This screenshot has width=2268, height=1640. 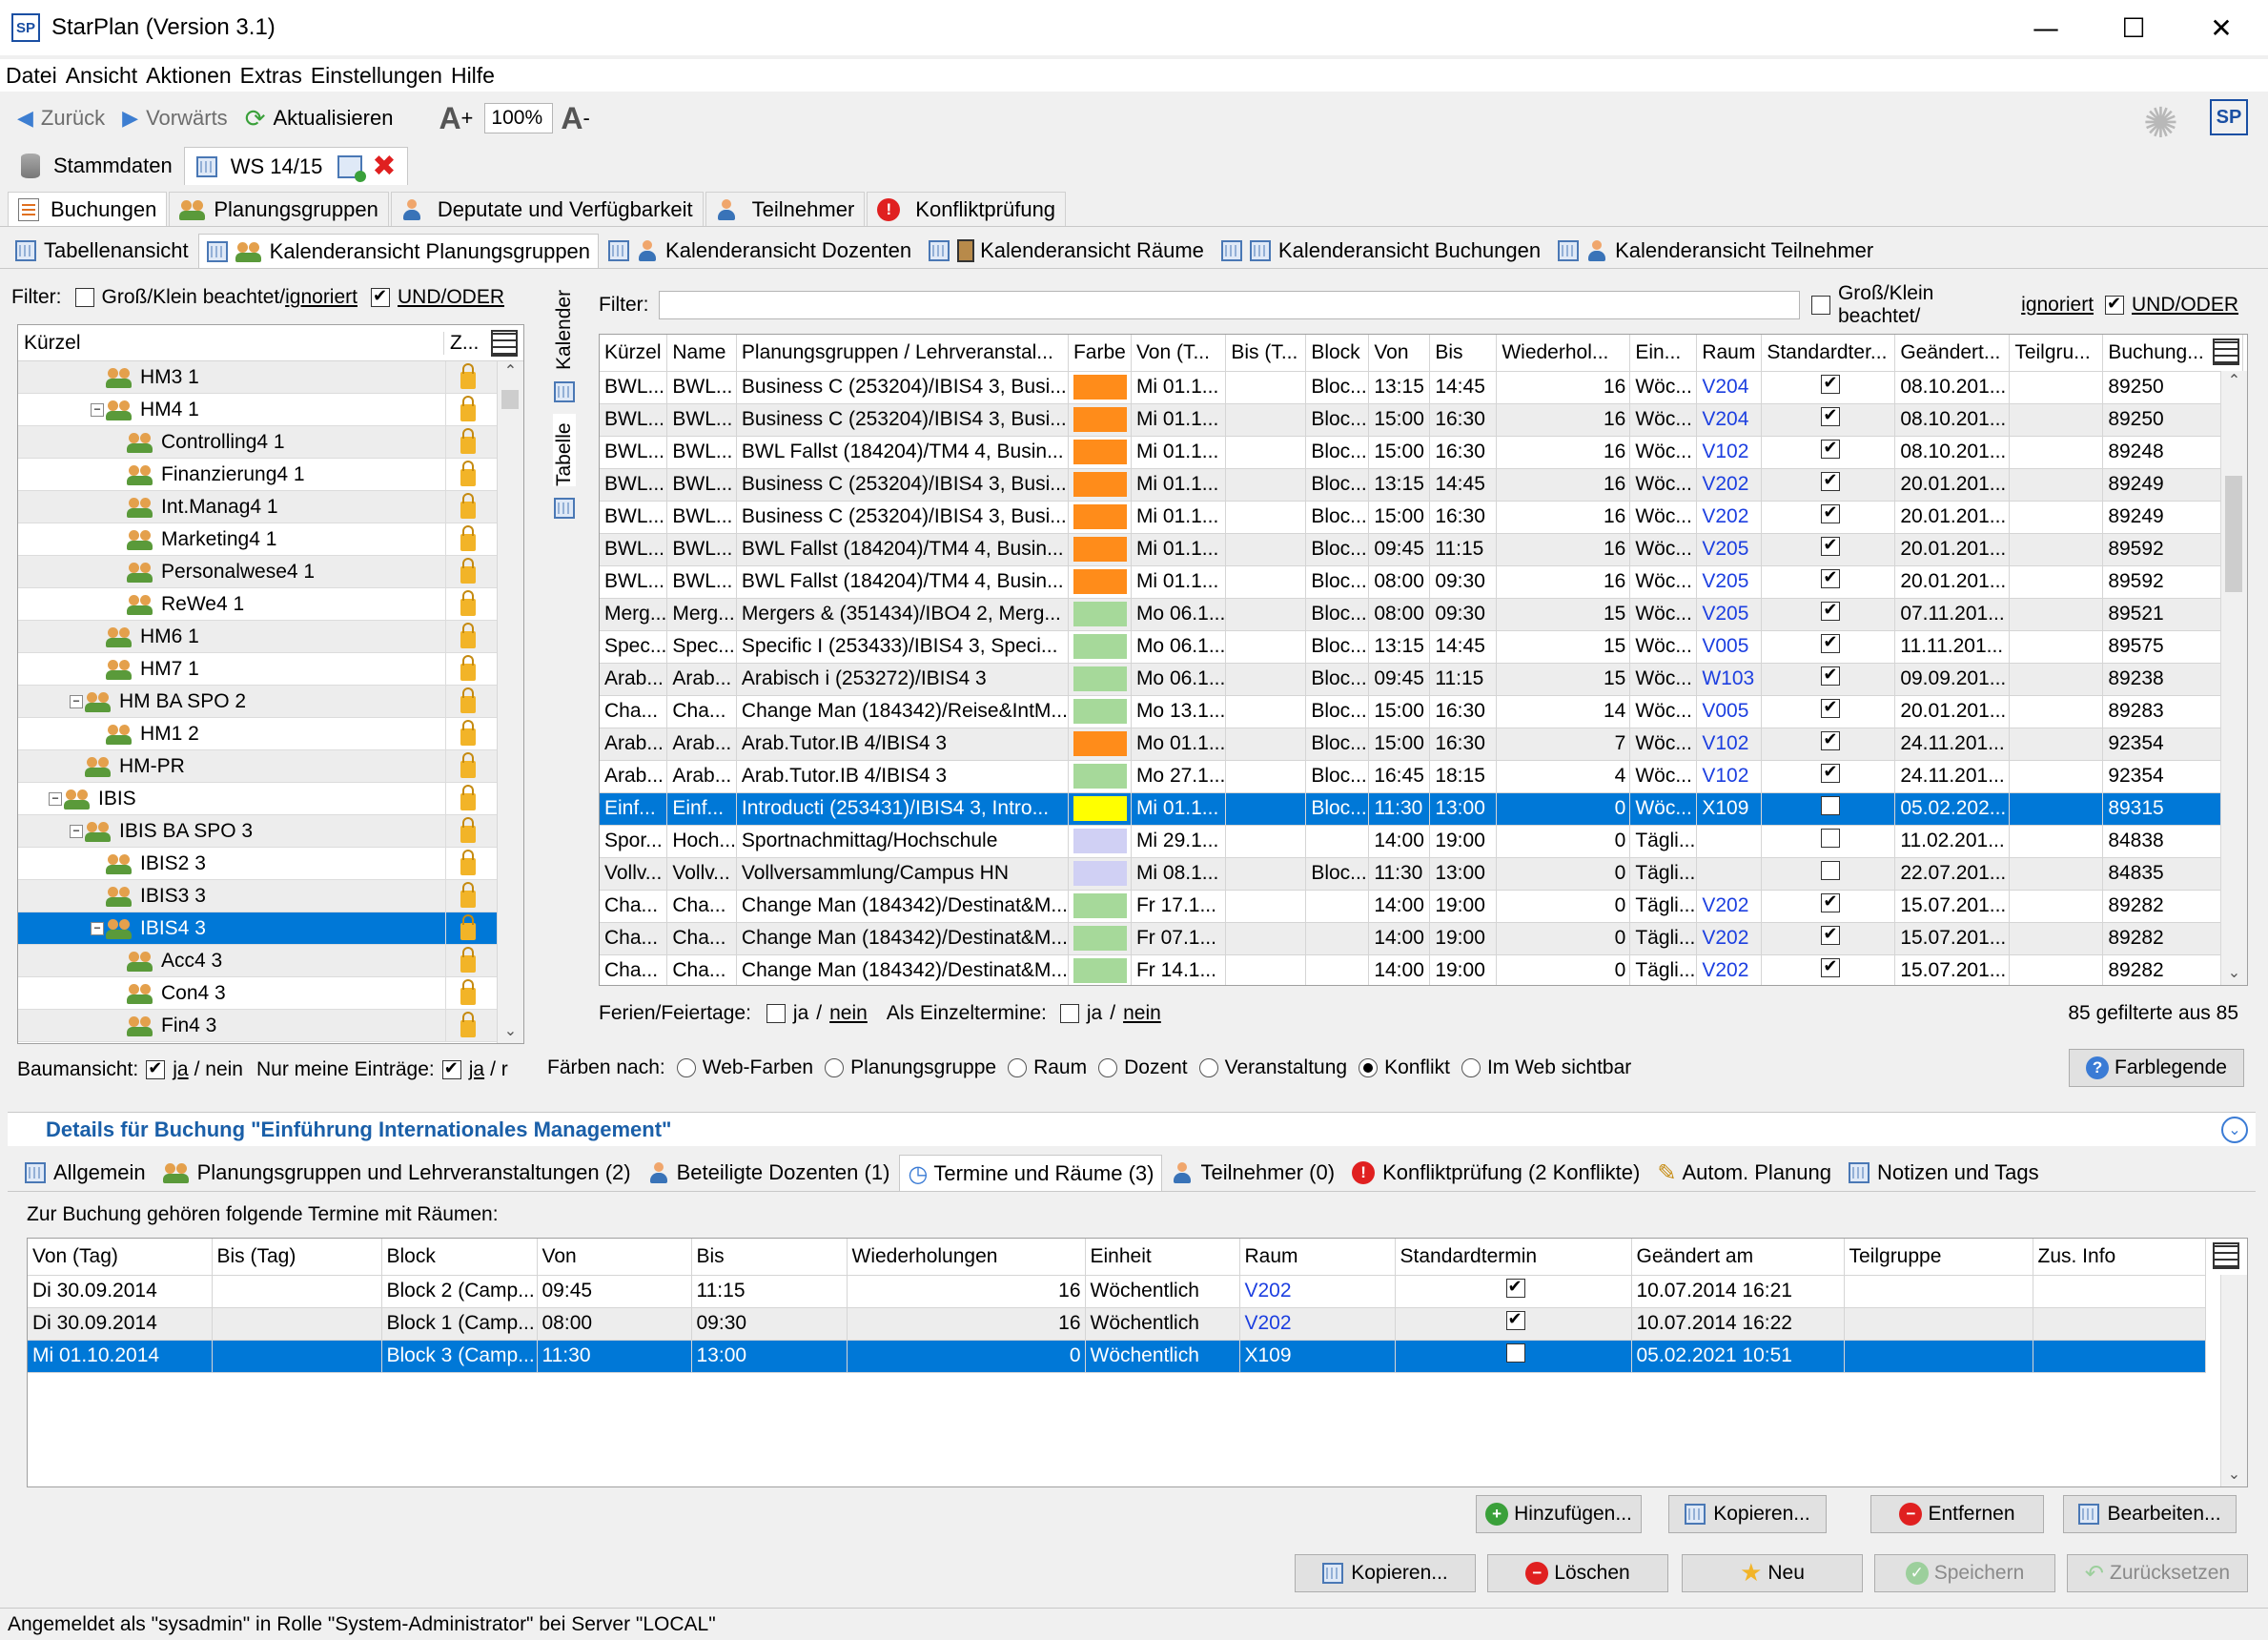 I want to click on grid-ignoriert-link: ignoriert, so click(x=2057, y=306).